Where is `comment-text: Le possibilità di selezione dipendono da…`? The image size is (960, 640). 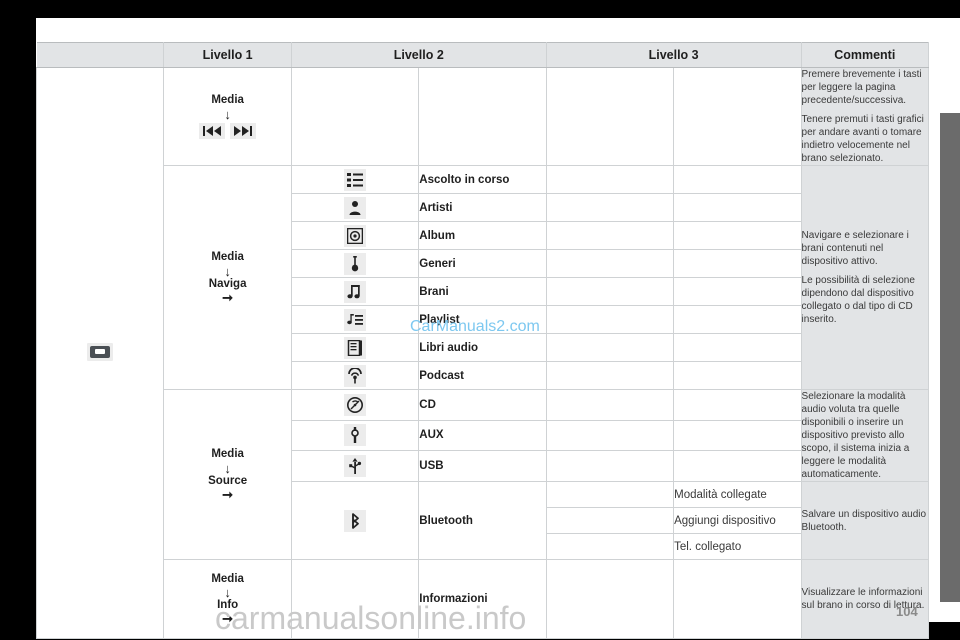 comment-text: Le possibilità di selezione dipendono da… is located at coordinates (858, 300).